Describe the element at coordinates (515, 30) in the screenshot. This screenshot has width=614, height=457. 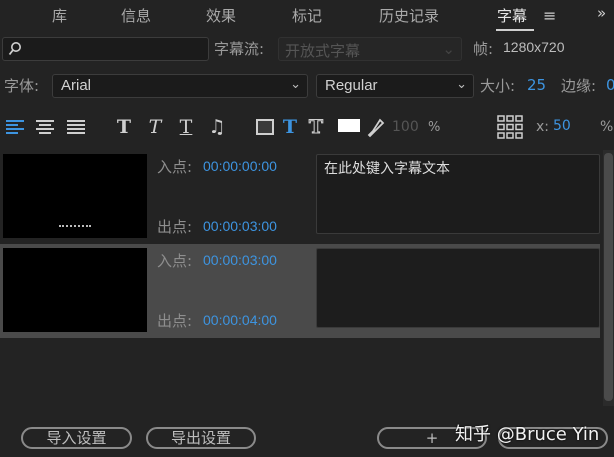
I see `active-tab-indicator` at that location.